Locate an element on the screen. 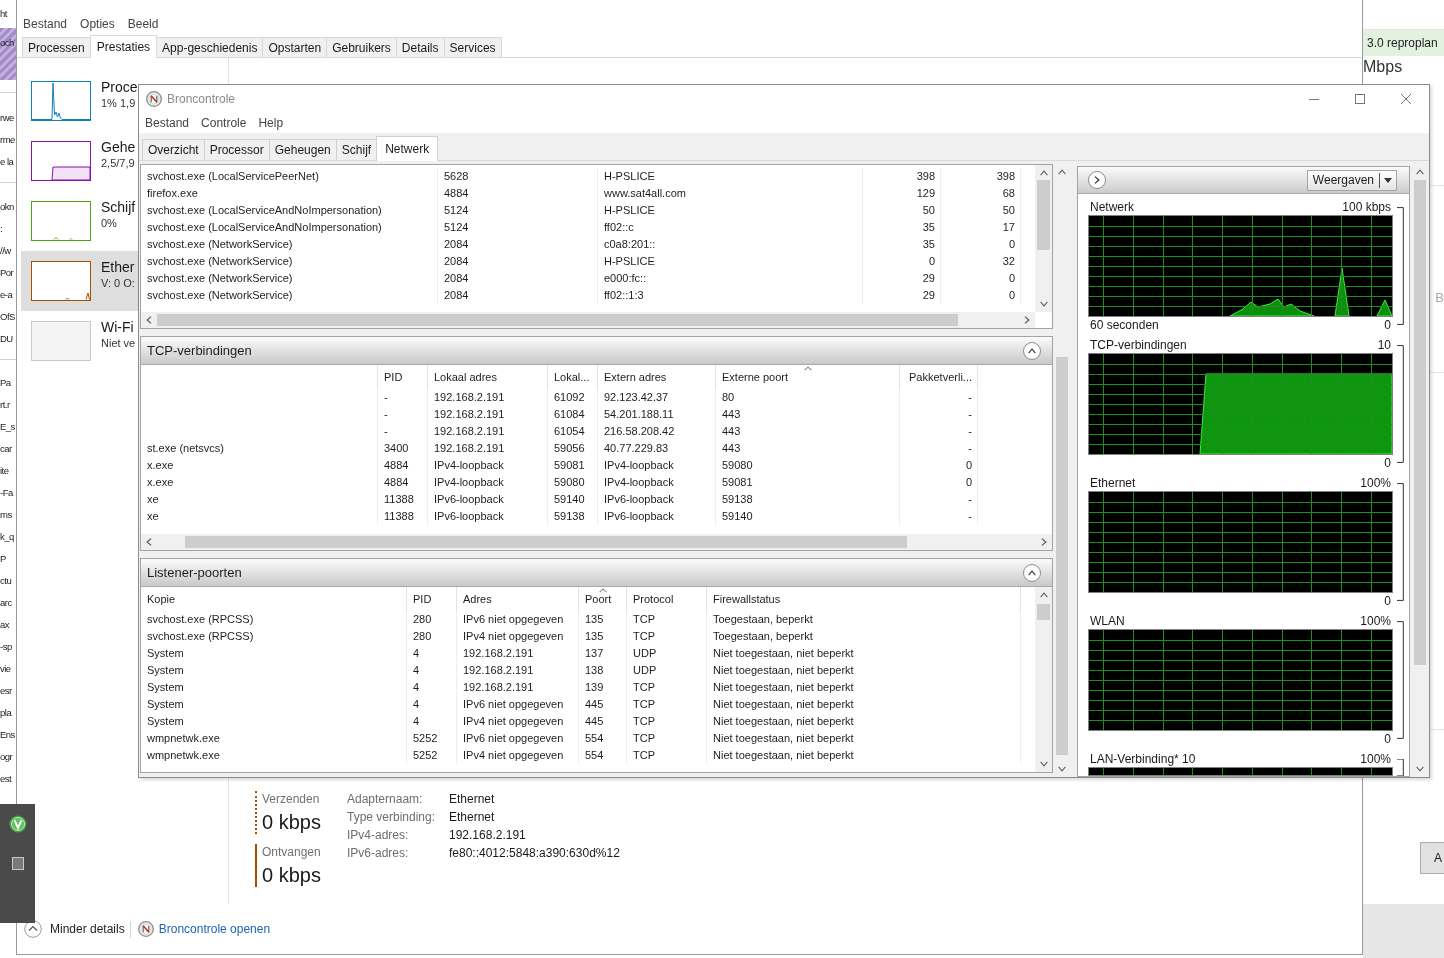 Image resolution: width=1444 pixels, height=958 pixels. table-cell-text: 35 is located at coordinates (928, 245).